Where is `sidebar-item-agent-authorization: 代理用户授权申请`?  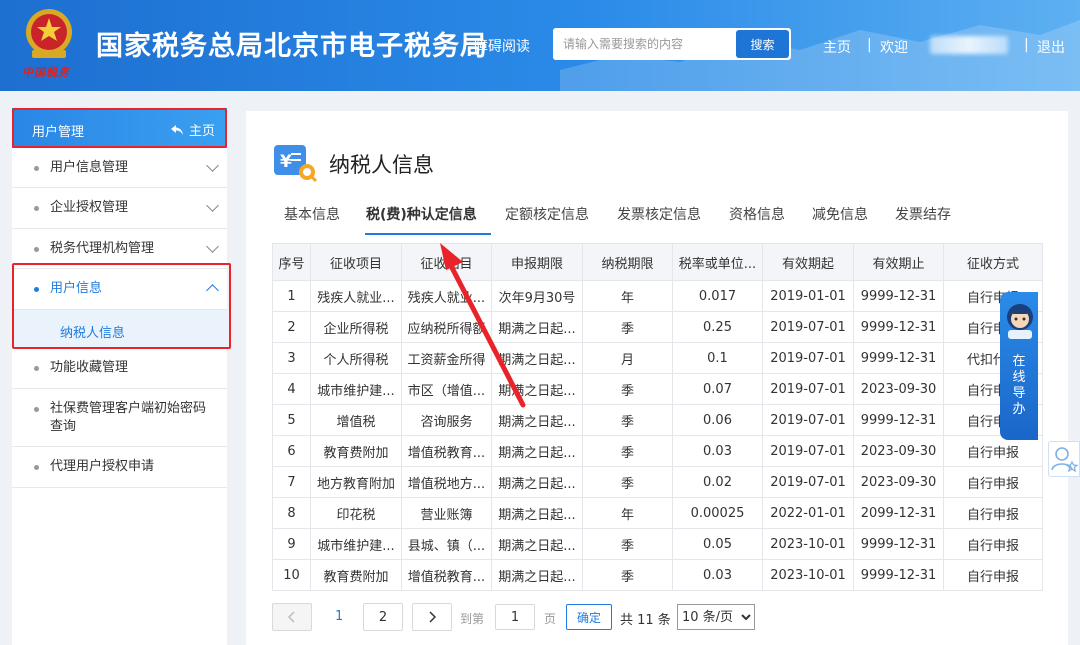
sidebar-item-agent-authorization: 代理用户授权申请 is located at coordinates (119, 467).